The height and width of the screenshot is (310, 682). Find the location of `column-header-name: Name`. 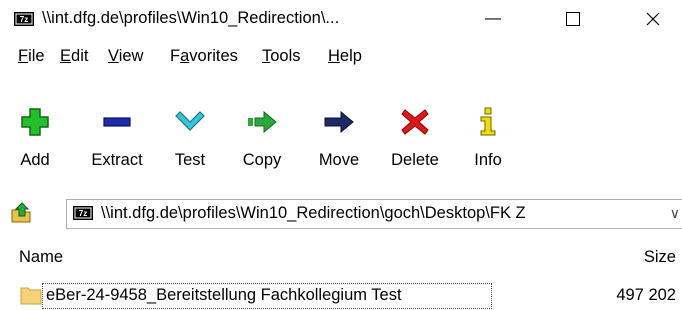

column-header-name: Name is located at coordinates (41, 257).